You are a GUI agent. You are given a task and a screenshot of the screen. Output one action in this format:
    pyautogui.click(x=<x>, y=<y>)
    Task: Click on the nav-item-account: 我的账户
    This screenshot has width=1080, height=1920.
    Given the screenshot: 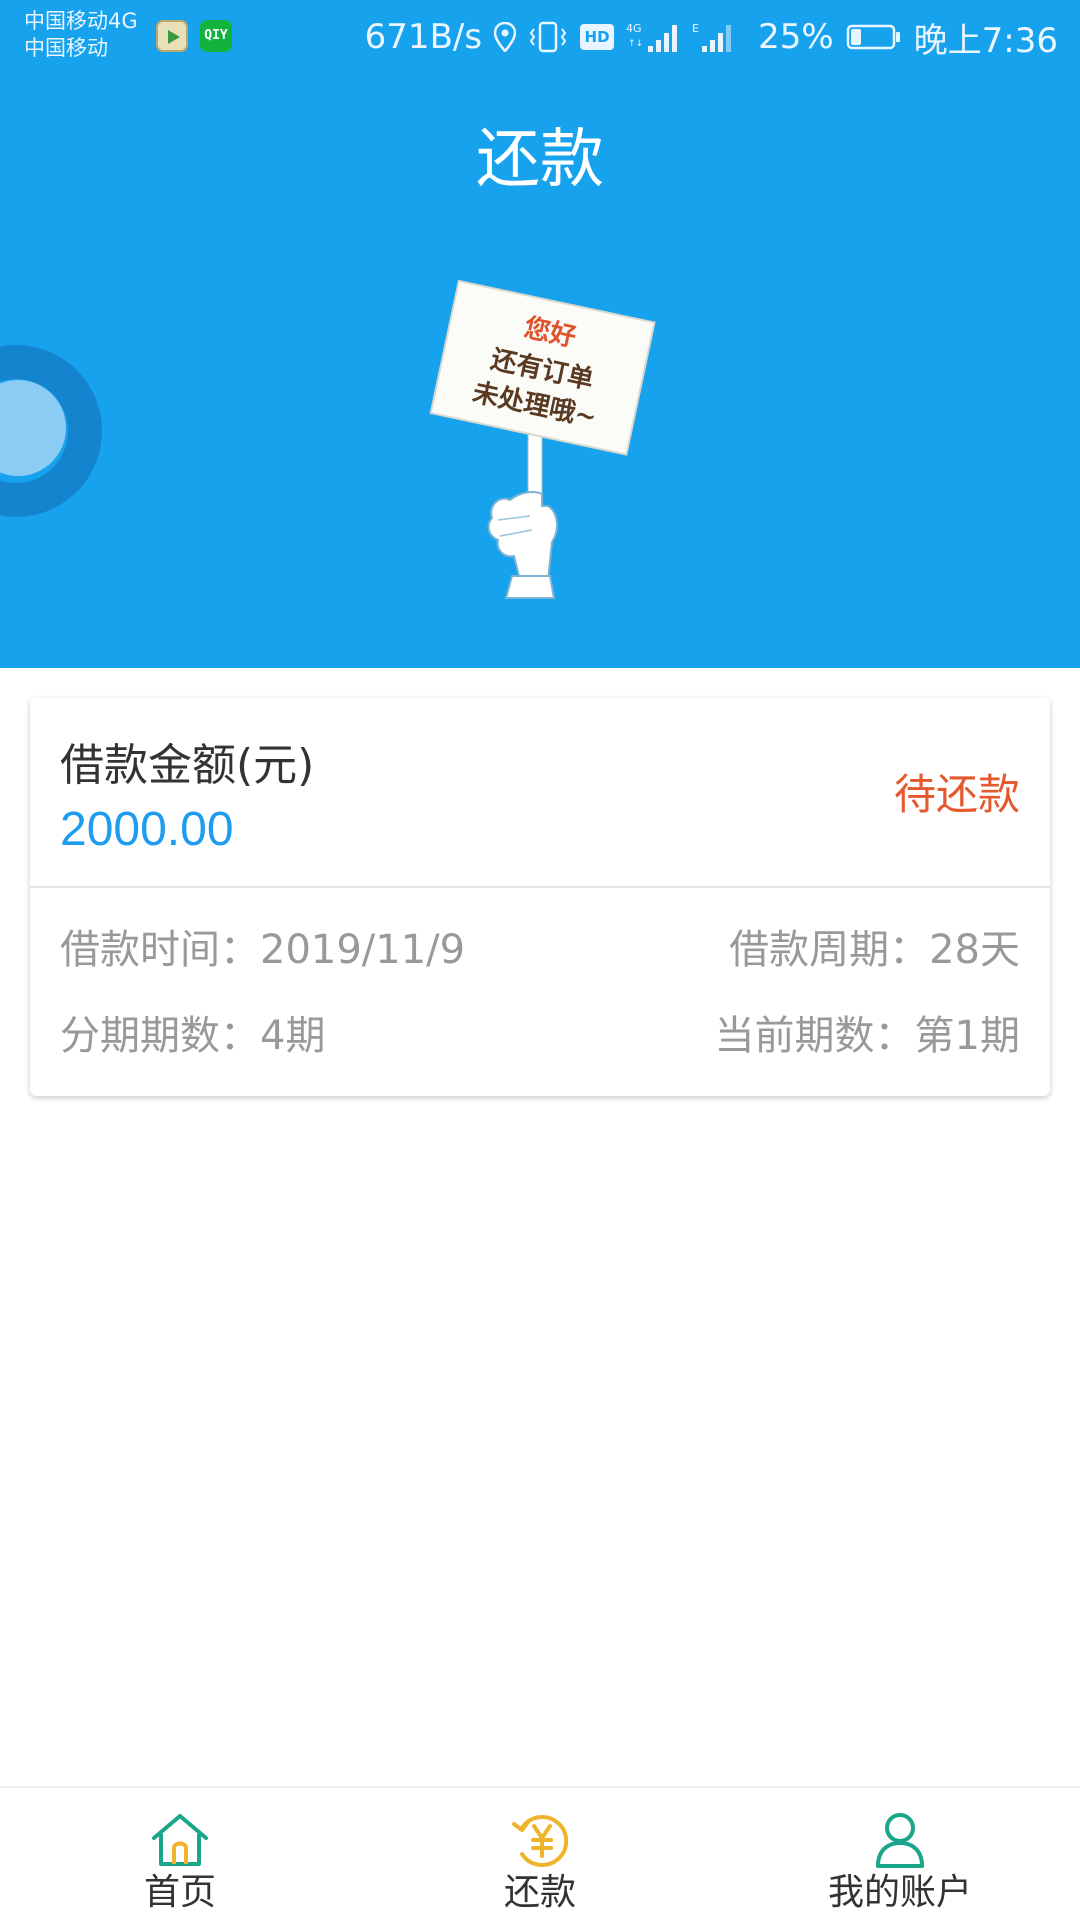 What is the action you would take?
    pyautogui.click(x=900, y=1854)
    